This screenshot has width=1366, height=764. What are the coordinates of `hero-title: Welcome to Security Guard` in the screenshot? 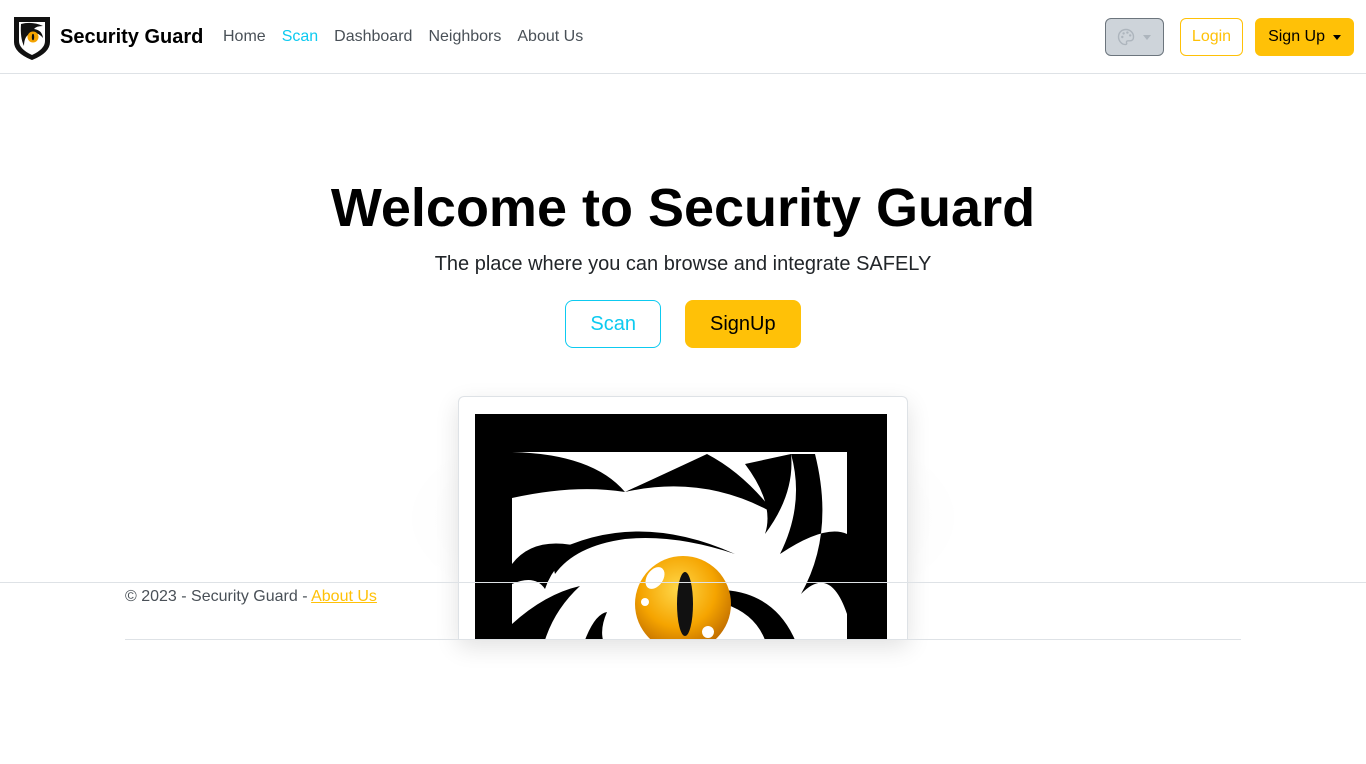 It's located at (683, 208).